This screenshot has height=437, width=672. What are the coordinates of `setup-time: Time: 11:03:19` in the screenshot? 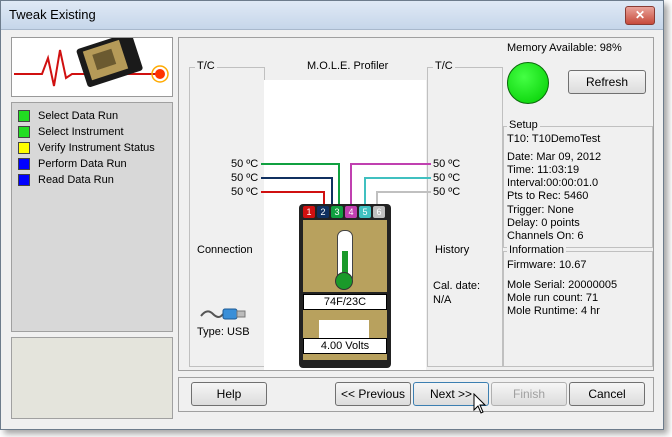 It's located at (543, 170).